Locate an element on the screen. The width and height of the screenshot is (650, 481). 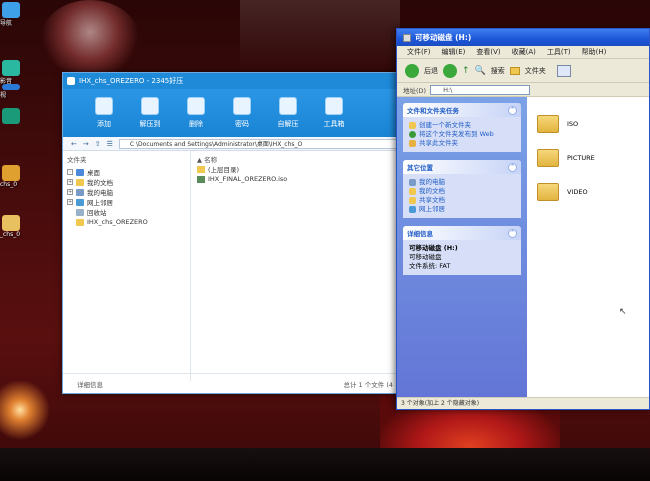
place-network: 网上邻居 is located at coordinates (462, 209).